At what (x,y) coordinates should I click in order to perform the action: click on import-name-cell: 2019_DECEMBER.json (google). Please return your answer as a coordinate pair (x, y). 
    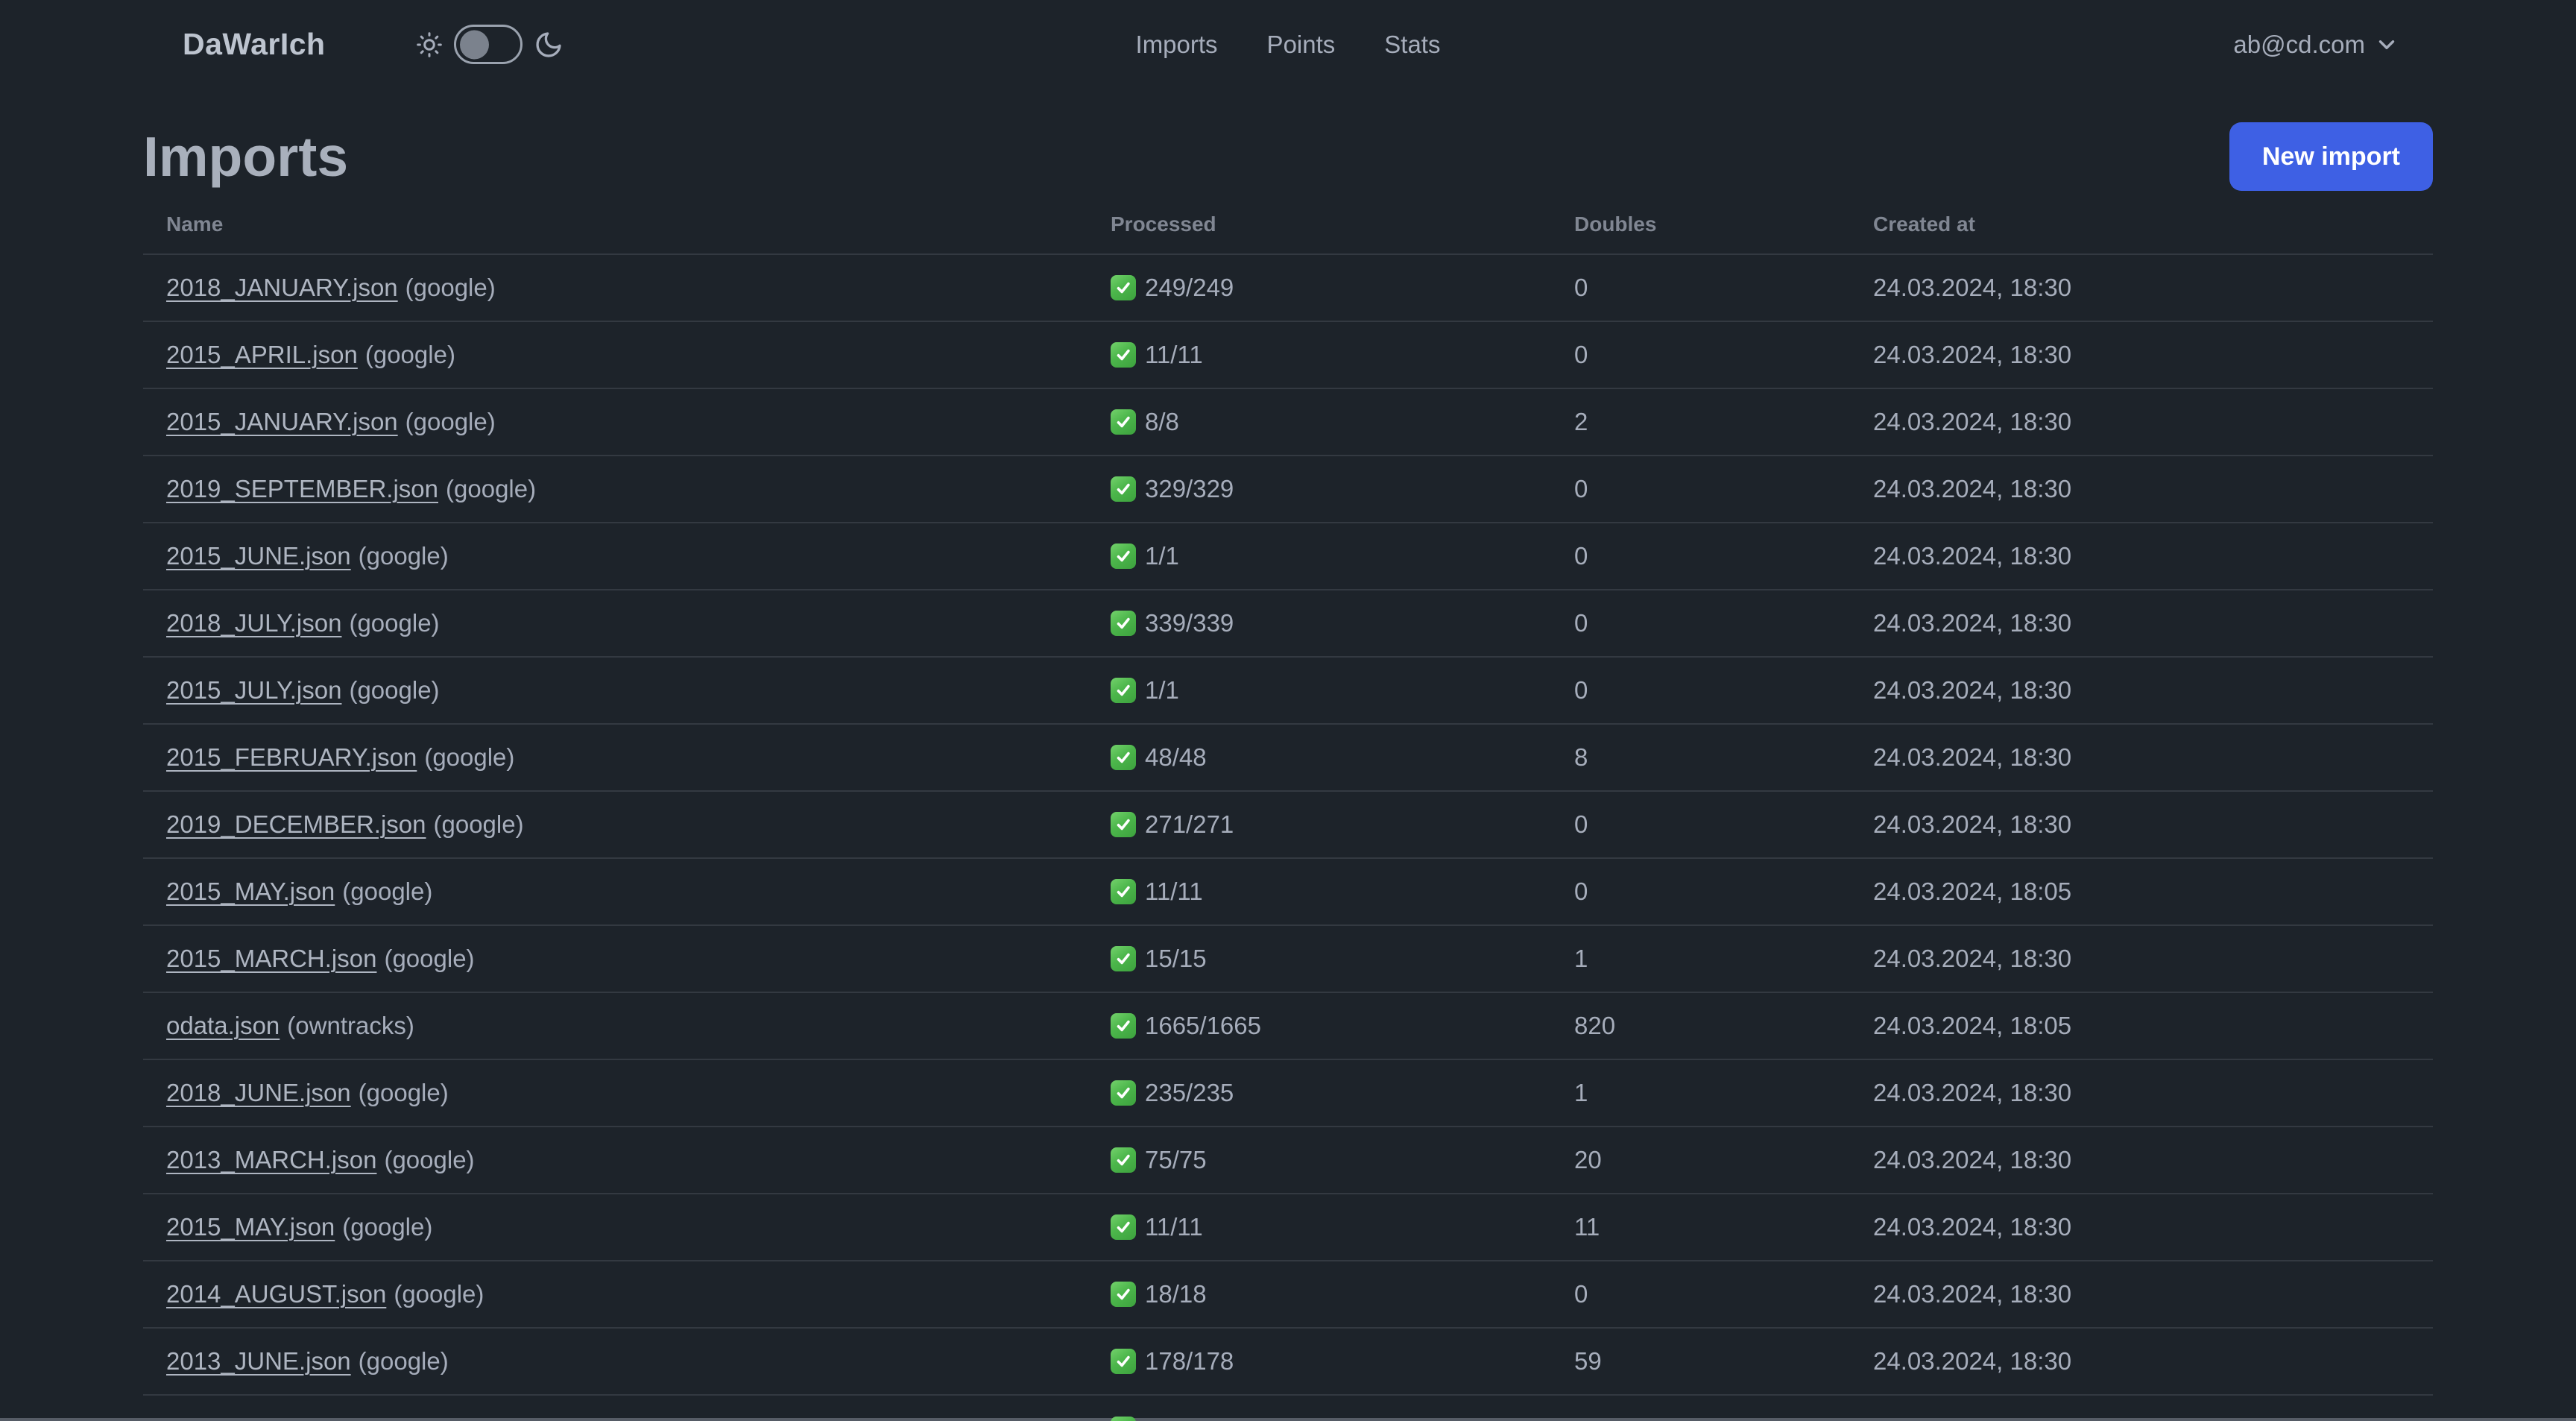
    Looking at the image, I should click on (627, 824).